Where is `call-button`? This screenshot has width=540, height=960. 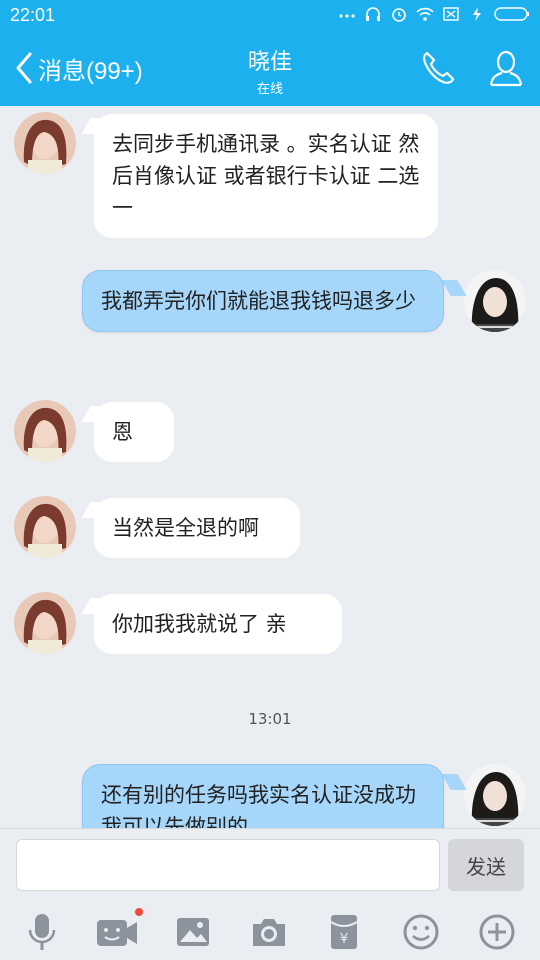 call-button is located at coordinates (438, 68).